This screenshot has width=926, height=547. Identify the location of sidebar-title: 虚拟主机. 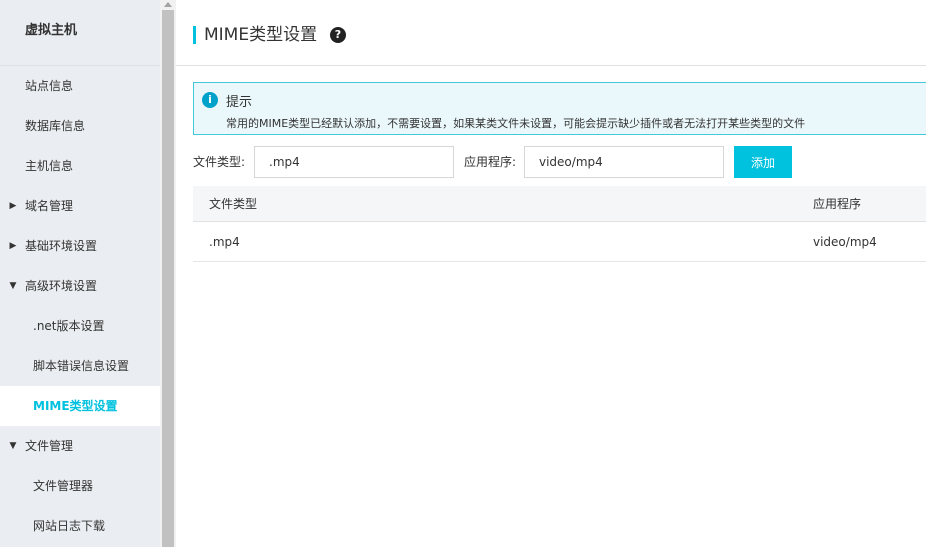
(80, 33).